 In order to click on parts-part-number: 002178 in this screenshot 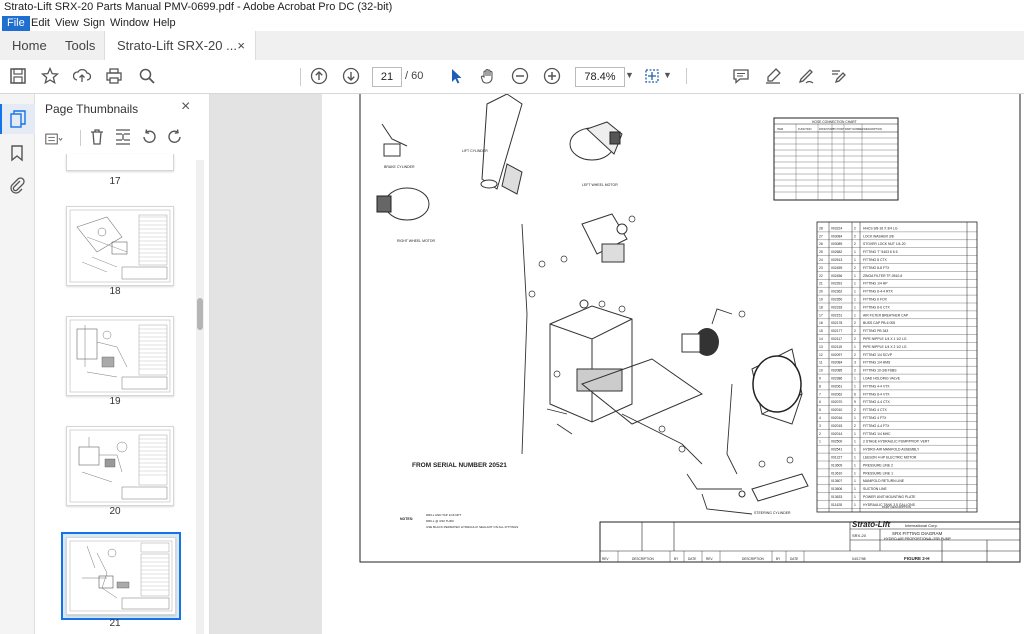, I will do `click(836, 323)`.